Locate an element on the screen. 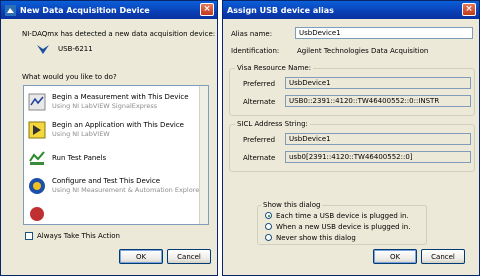  show-dialog-title: Show this dialog is located at coordinates (292, 205).